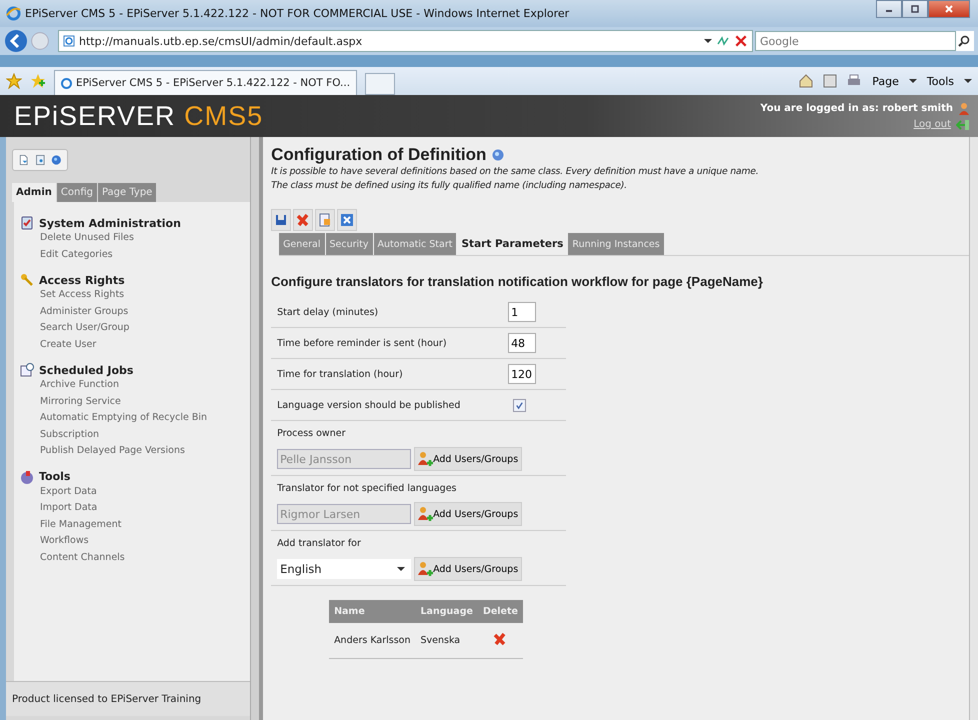  Describe the element at coordinates (856, 108) in the screenshot. I see `login-info: You are logged in as: robert smith` at that location.